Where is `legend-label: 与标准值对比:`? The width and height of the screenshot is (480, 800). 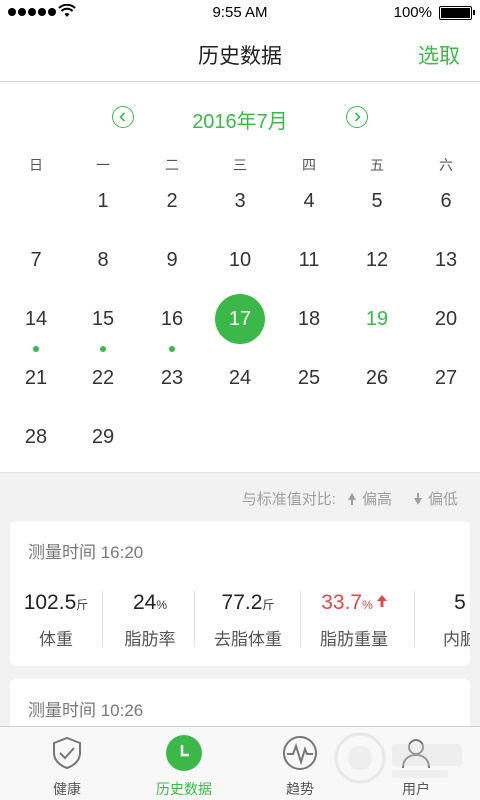 legend-label: 与标准值对比: is located at coordinates (288, 499).